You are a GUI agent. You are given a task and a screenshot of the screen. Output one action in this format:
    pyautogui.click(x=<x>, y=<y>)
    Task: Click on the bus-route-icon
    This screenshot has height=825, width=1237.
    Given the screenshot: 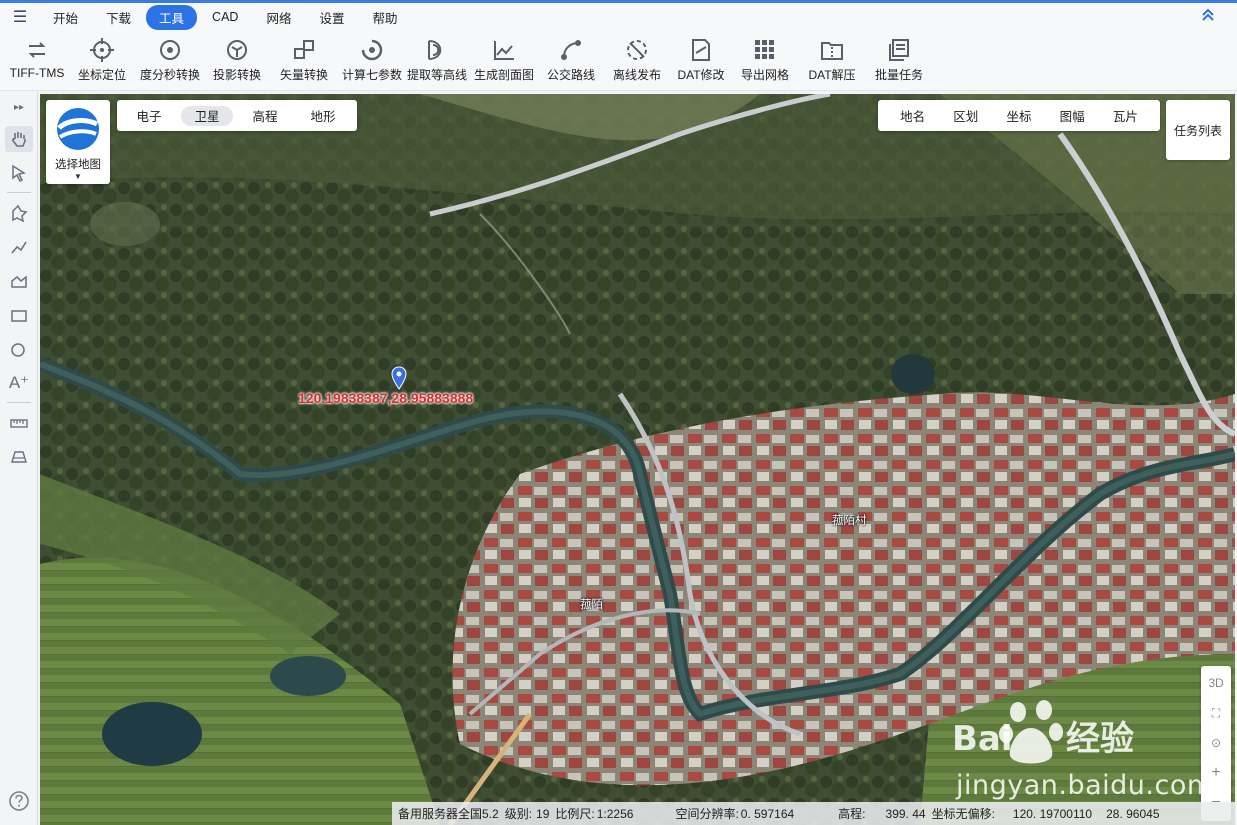 What is the action you would take?
    pyautogui.click(x=571, y=50)
    